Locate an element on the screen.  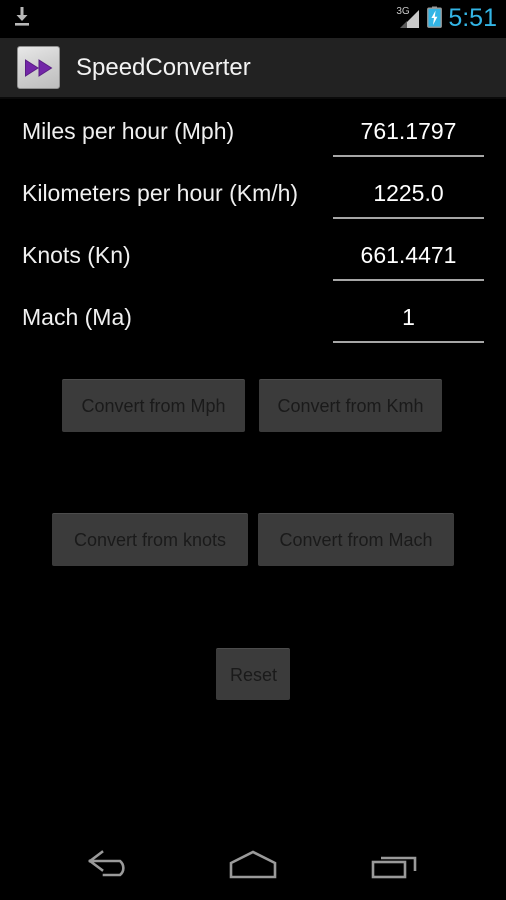
signal-bars-icon: 3G is located at coordinates (408, 18).